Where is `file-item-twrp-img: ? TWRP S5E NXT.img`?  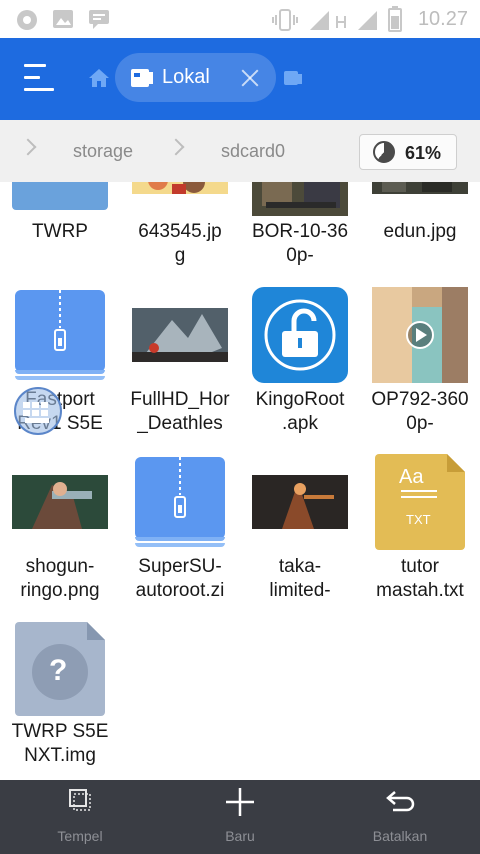
file-item-twrp-img: ? TWRP S5E NXT.img is located at coordinates (60, 697).